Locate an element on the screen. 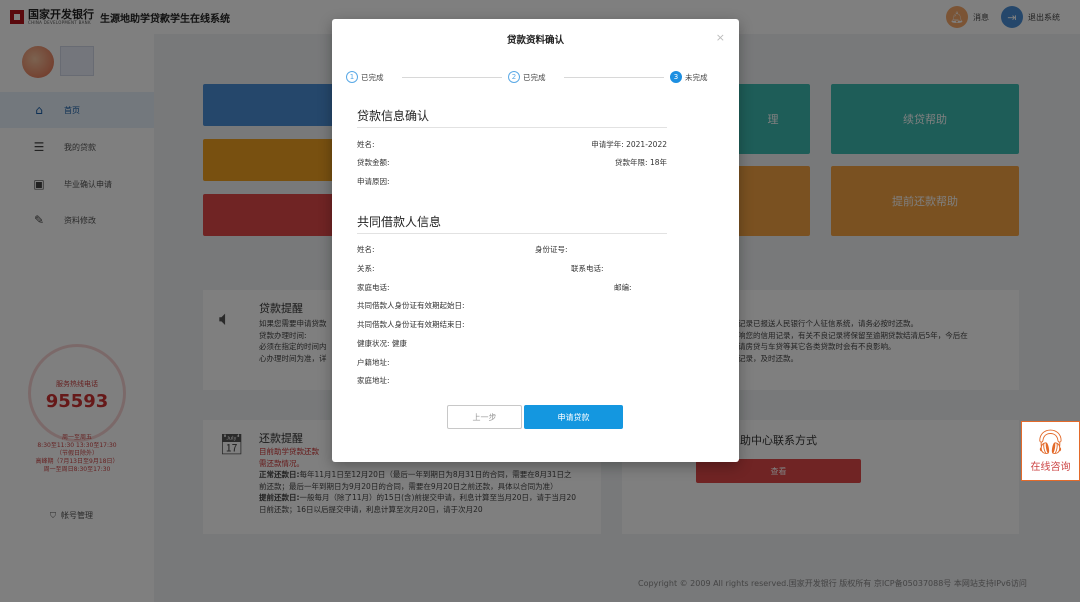  loan-term-field: 贷款年限: 18年 is located at coordinates (641, 162).